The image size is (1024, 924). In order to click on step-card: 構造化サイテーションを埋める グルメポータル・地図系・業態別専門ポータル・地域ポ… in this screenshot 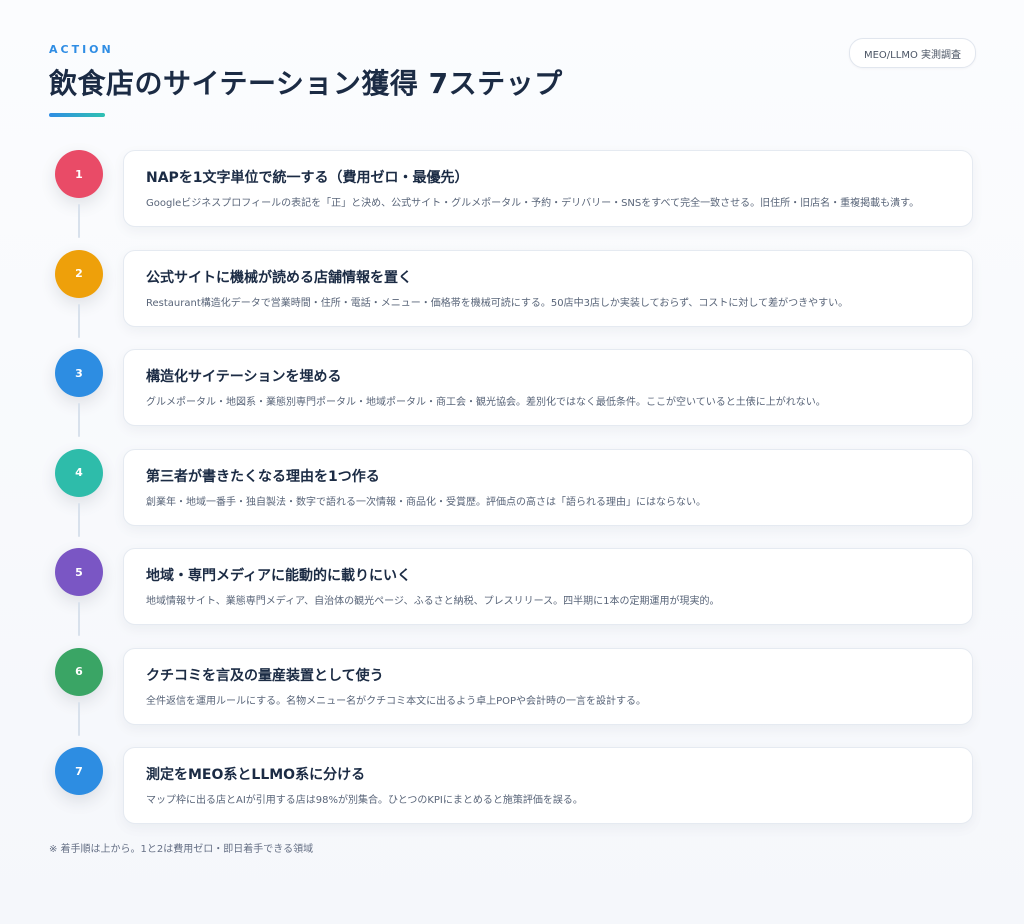, I will do `click(548, 387)`.